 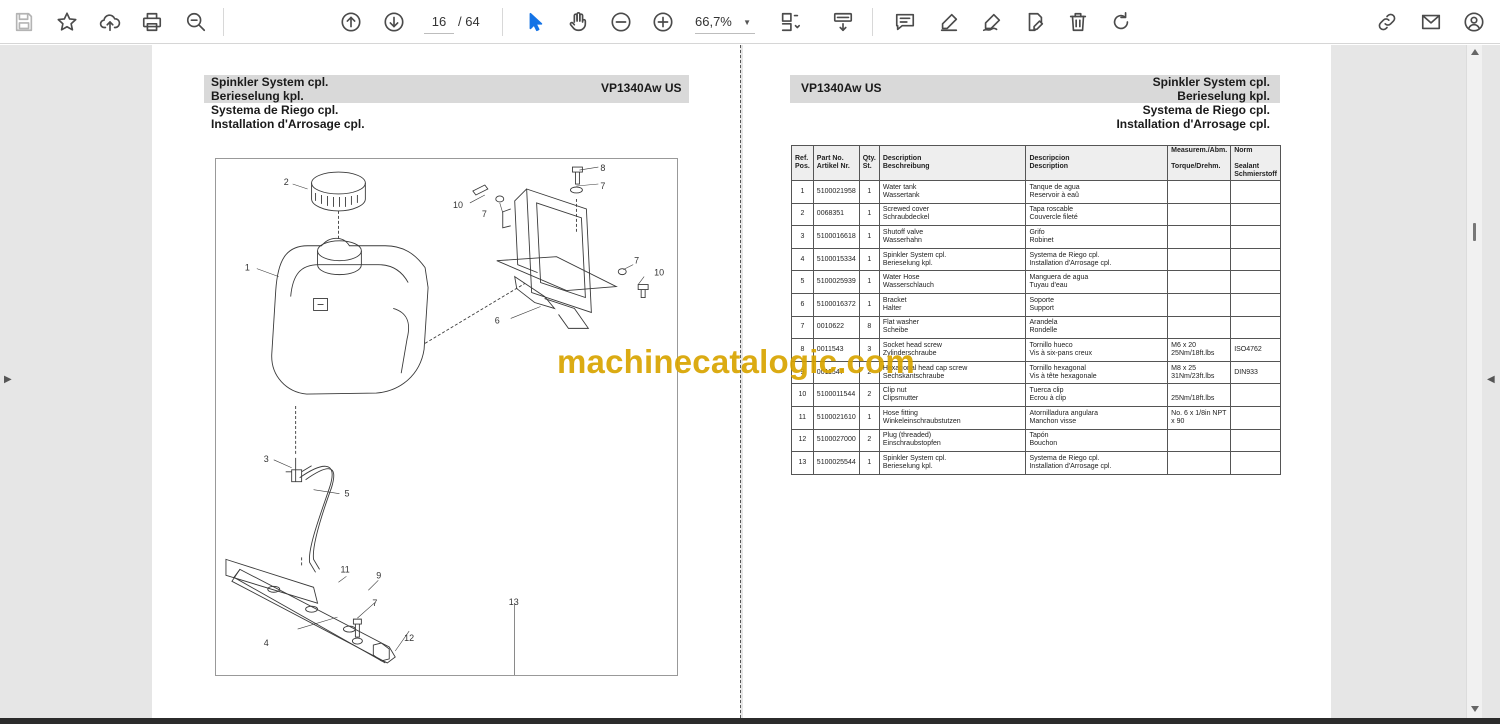 I want to click on cell-description-text: Bracket, so click(x=894, y=300).